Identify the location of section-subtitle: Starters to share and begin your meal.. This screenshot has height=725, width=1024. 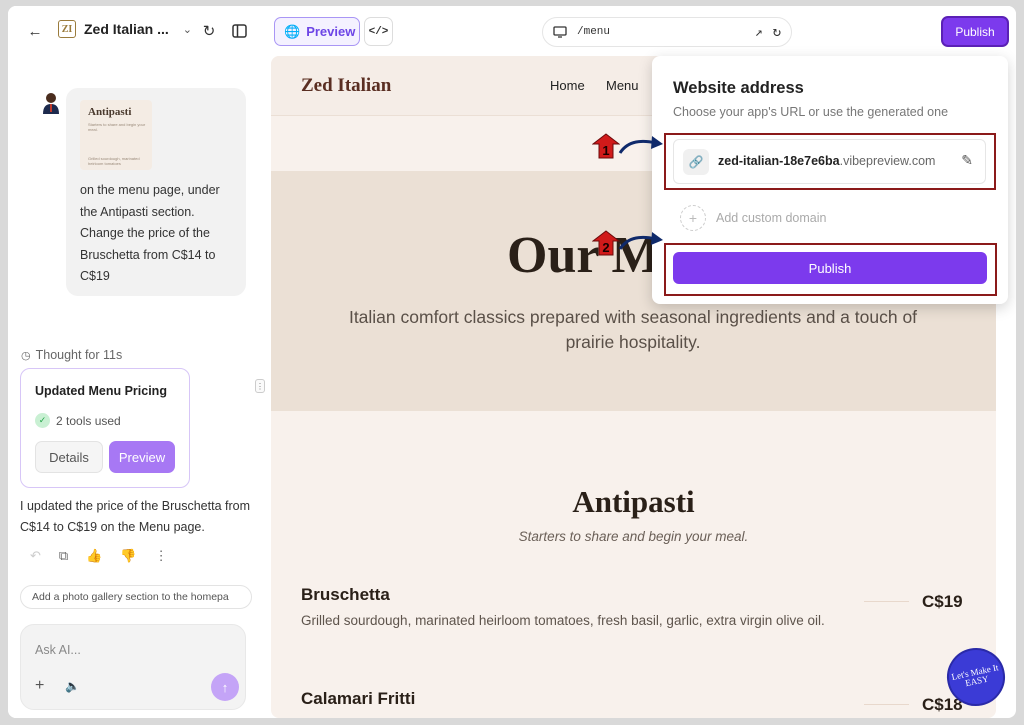
(633, 536).